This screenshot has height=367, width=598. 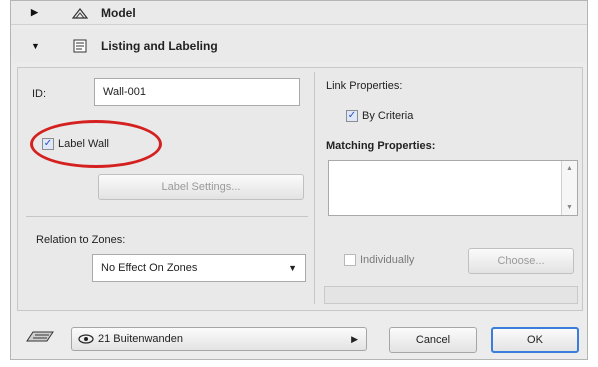 What do you see at coordinates (292, 268) in the screenshot?
I see `dropdown-arrow-icon: ▼` at bounding box center [292, 268].